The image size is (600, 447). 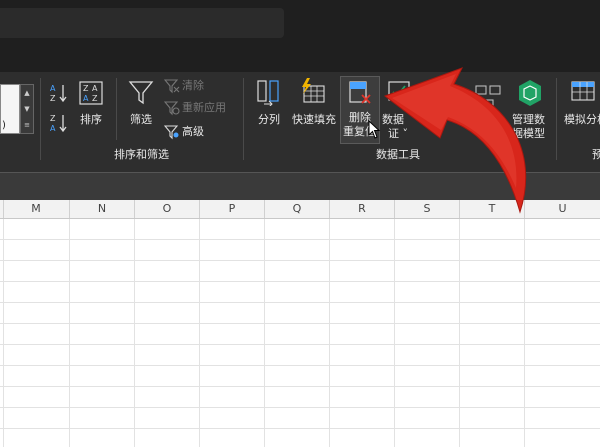 I want to click on flash-fill-label: 快速填充, so click(x=314, y=119).